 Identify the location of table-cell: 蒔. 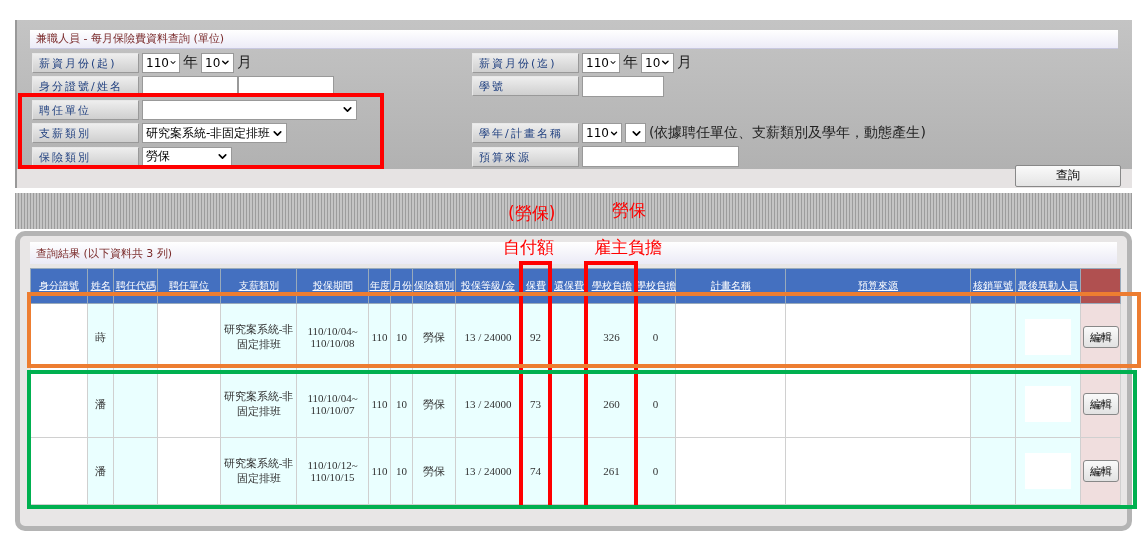
(100, 337).